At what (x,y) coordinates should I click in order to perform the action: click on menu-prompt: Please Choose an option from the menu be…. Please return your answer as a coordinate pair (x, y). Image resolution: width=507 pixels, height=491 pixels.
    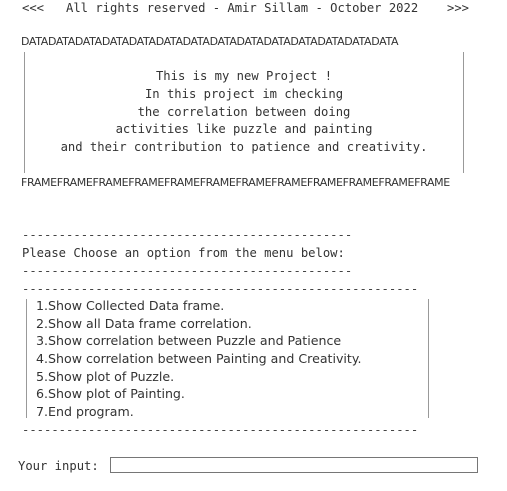
    Looking at the image, I should click on (183, 253).